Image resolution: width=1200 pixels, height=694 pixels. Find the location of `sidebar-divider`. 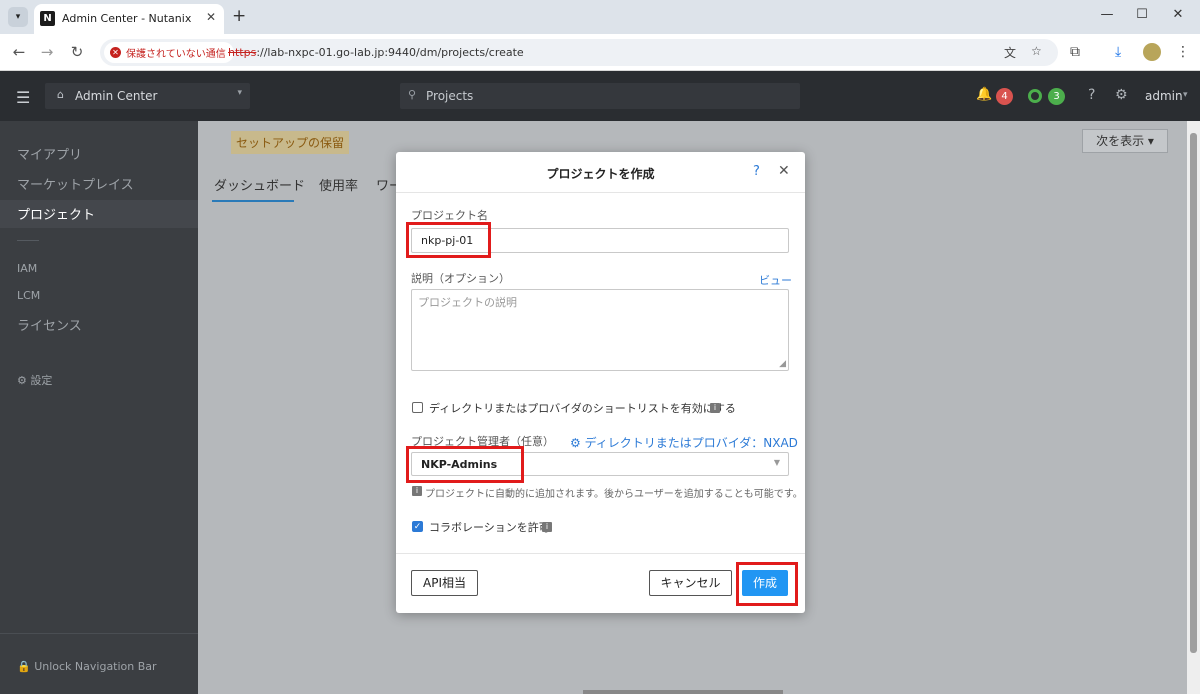

sidebar-divider is located at coordinates (28, 240).